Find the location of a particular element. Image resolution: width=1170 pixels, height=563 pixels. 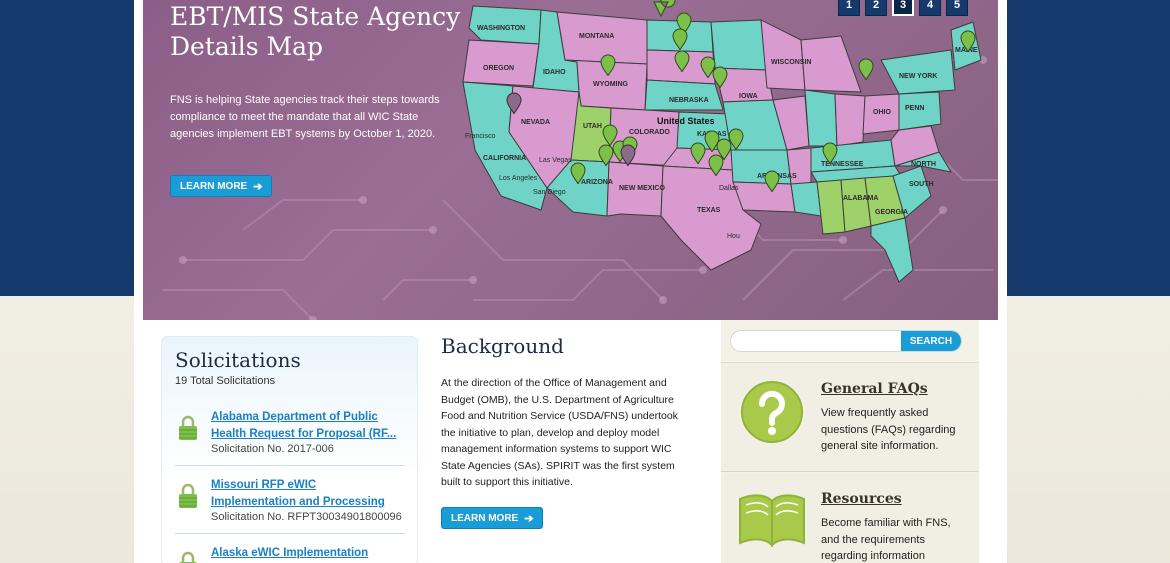

map-label-ohio: OHIO is located at coordinates (882, 112).